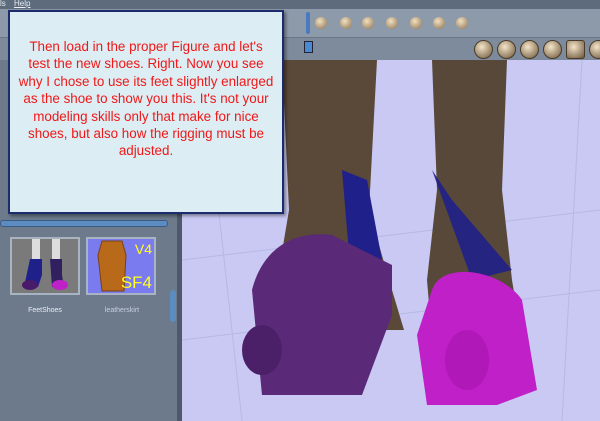 The width and height of the screenshot is (600, 421). What do you see at coordinates (416, 23) in the screenshot?
I see `cube-icon` at bounding box center [416, 23].